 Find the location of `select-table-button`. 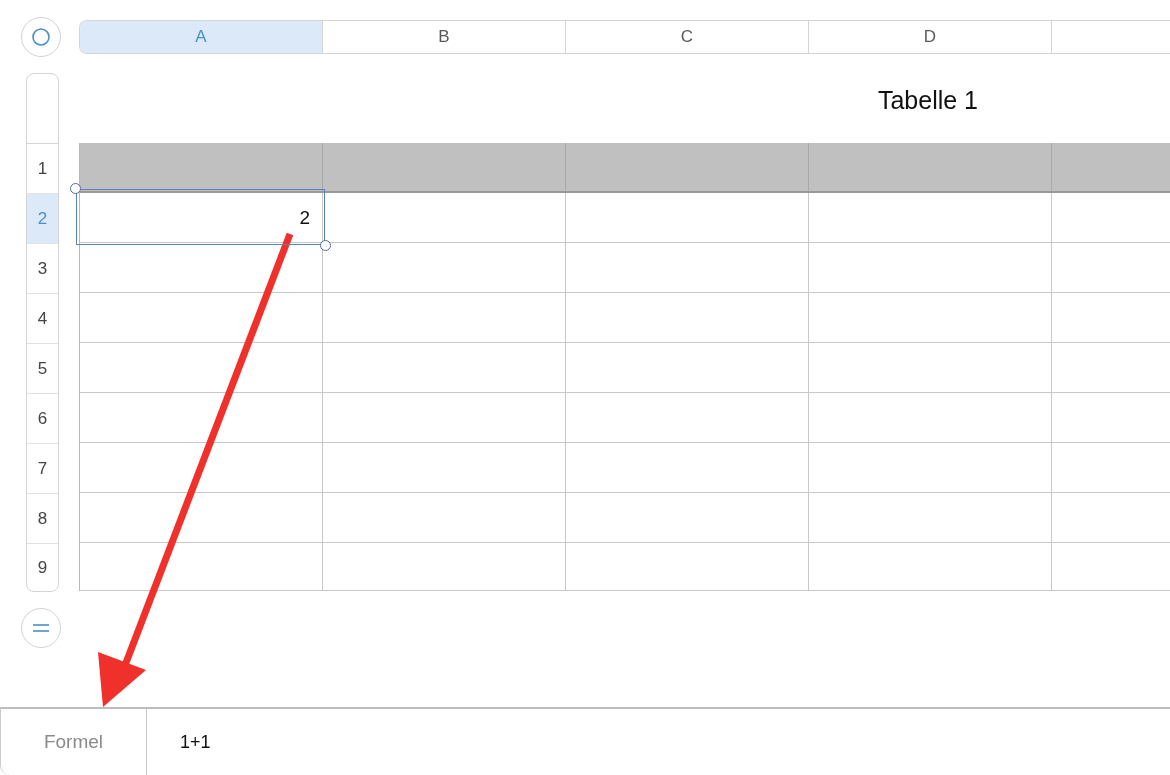

select-table-button is located at coordinates (41, 37).